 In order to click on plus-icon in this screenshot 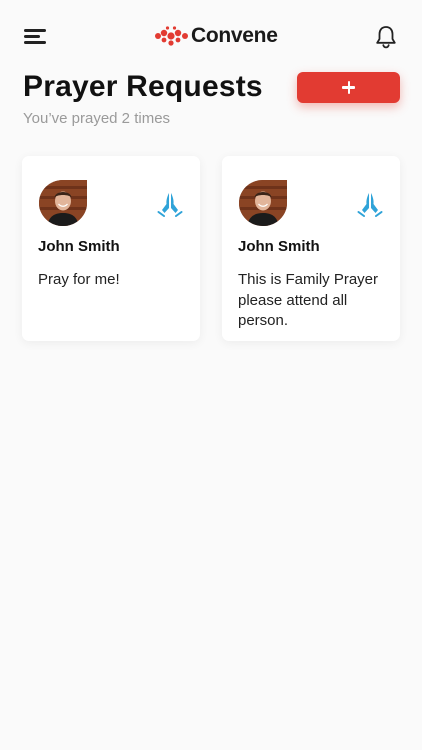, I will do `click(348, 87)`.